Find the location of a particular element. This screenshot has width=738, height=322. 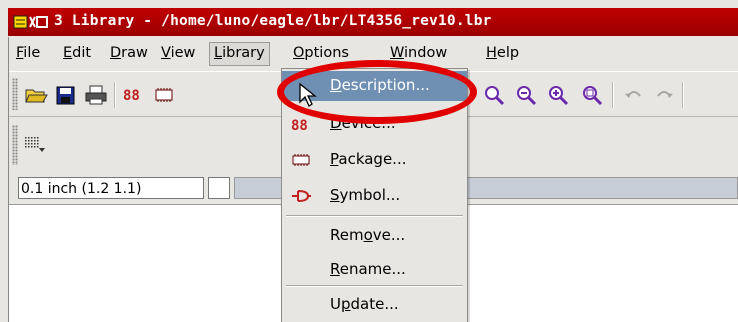

open-folder-icon is located at coordinates (36, 95).